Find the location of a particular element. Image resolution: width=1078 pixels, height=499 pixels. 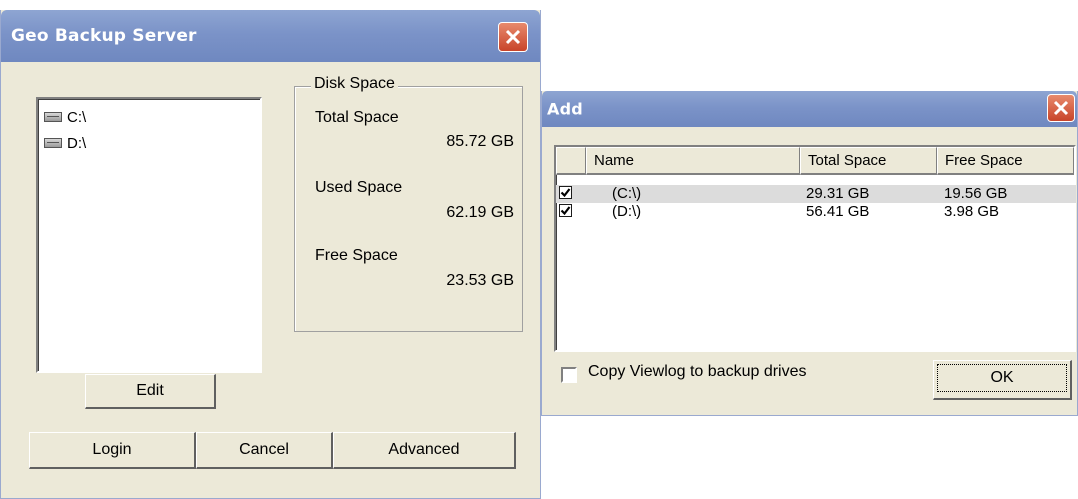

title-bar: Add is located at coordinates (809, 109).